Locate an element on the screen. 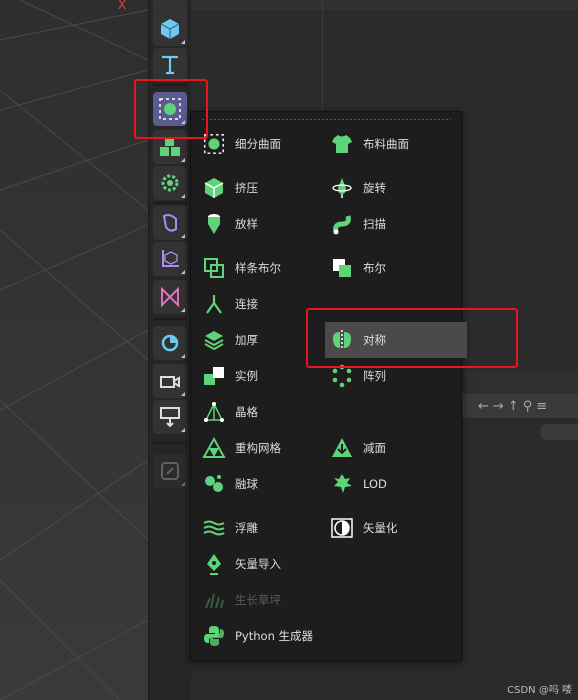  menu-item-tracer: 矢量化 is located at coordinates (363, 528).